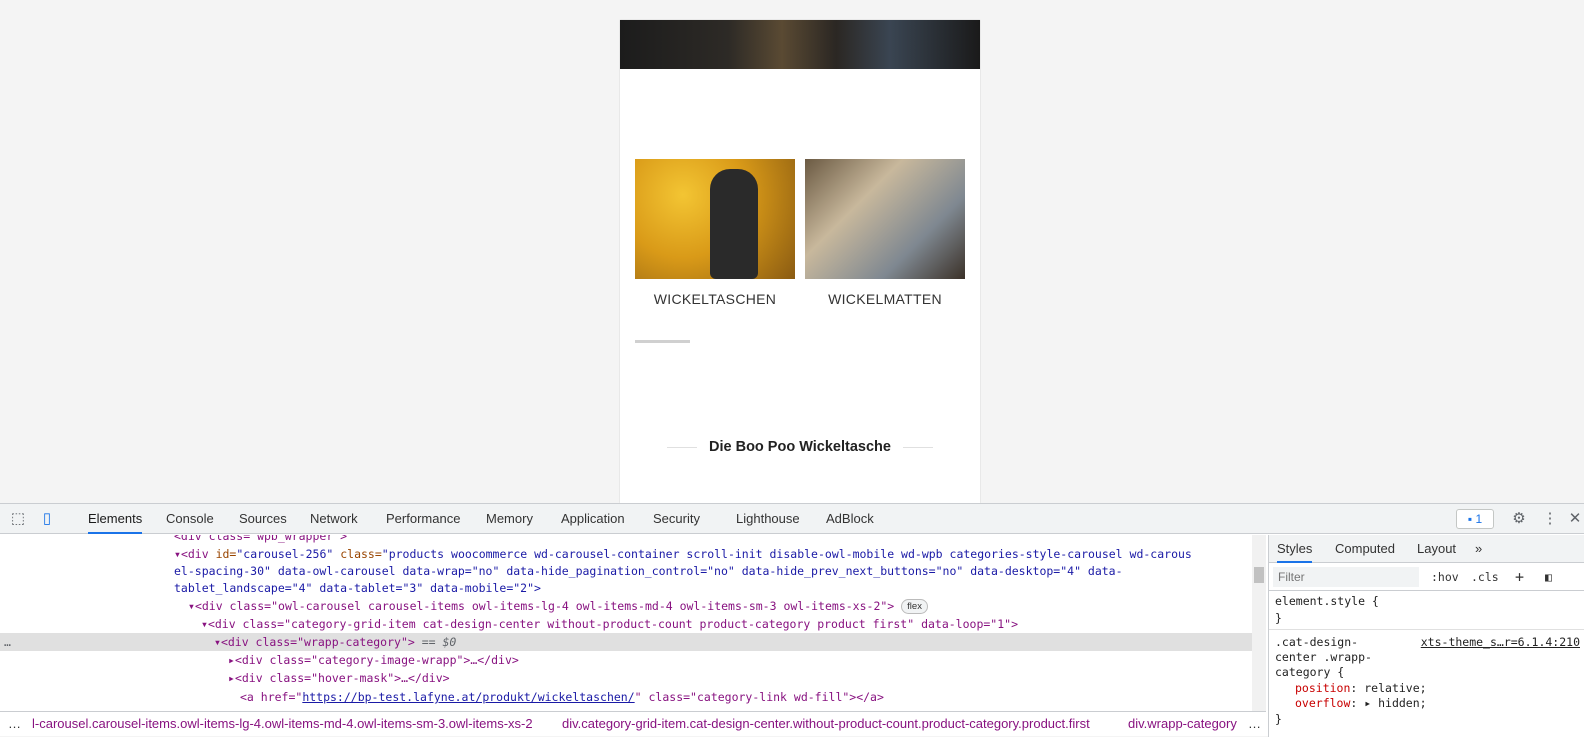  What do you see at coordinates (115, 519) in the screenshot?
I see `tab-elements: Elements` at bounding box center [115, 519].